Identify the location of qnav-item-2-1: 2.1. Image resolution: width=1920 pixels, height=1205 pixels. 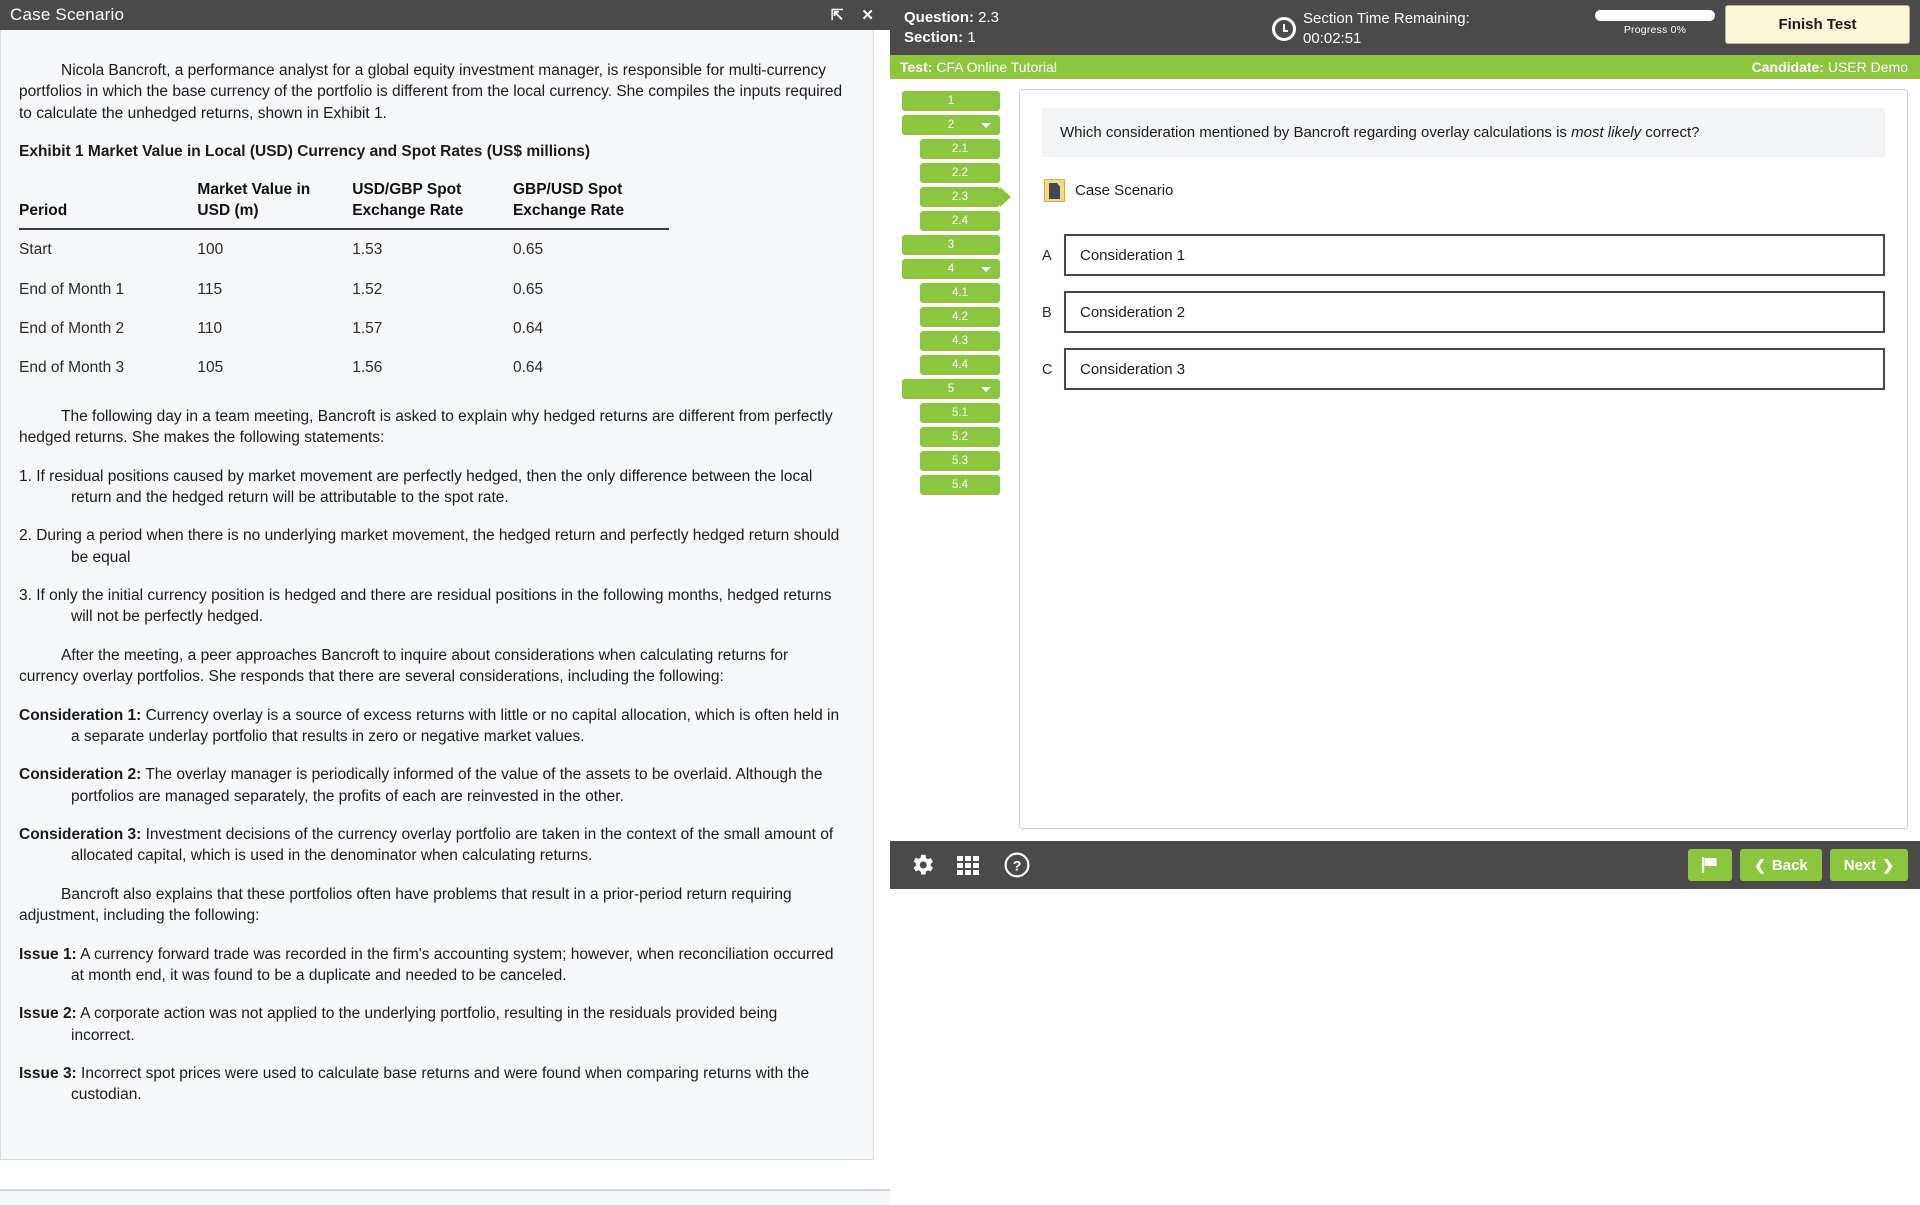
(960, 149).